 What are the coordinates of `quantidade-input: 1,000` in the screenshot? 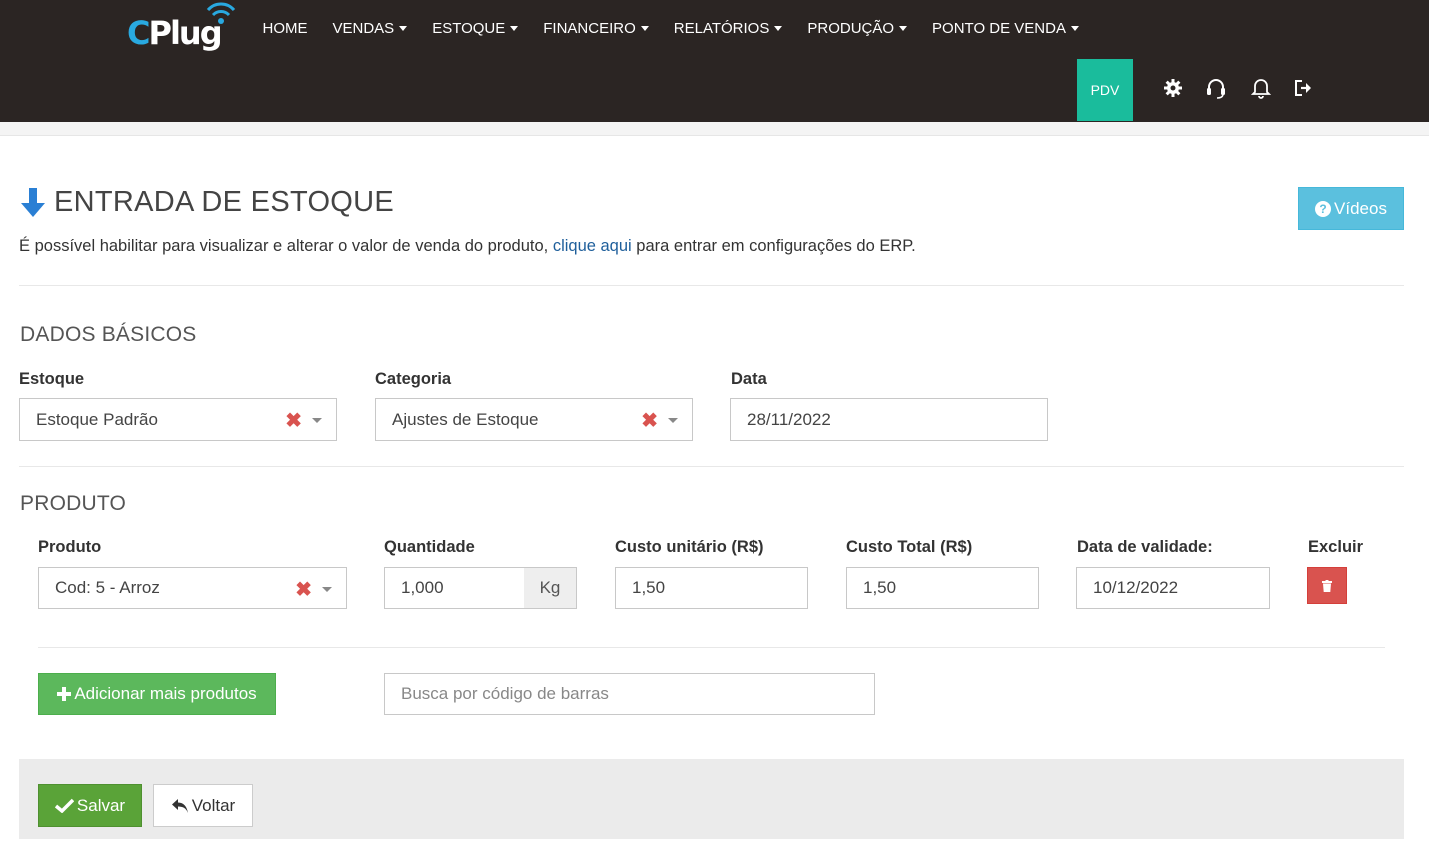 It's located at (454, 588).